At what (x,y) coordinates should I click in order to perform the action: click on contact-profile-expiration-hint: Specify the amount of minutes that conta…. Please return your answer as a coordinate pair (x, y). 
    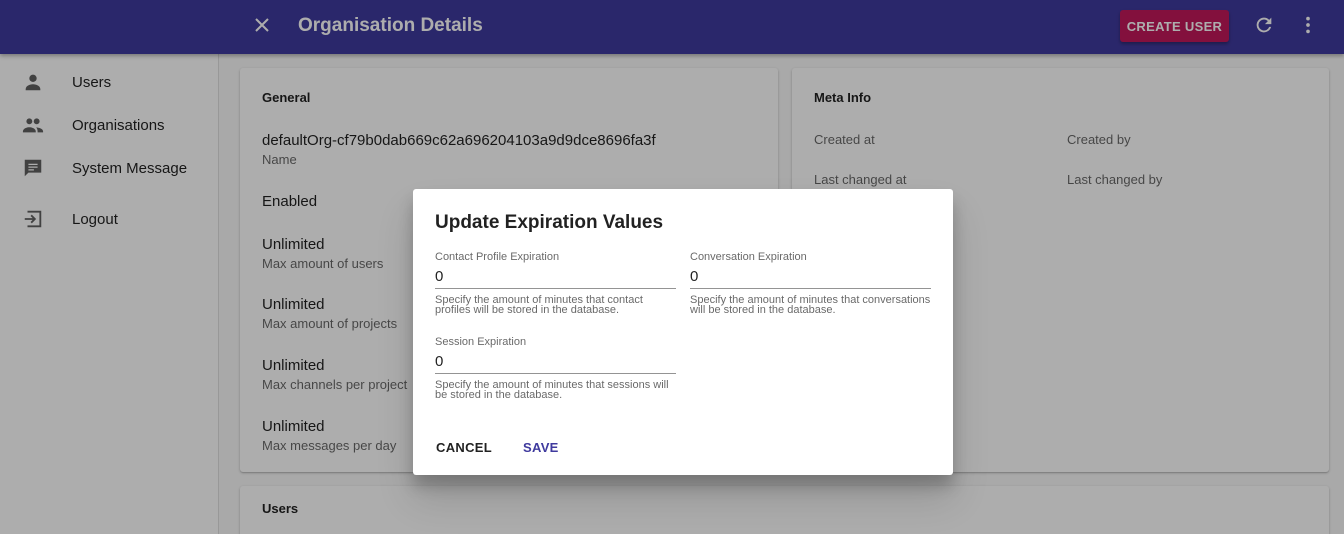
    Looking at the image, I should click on (539, 305).